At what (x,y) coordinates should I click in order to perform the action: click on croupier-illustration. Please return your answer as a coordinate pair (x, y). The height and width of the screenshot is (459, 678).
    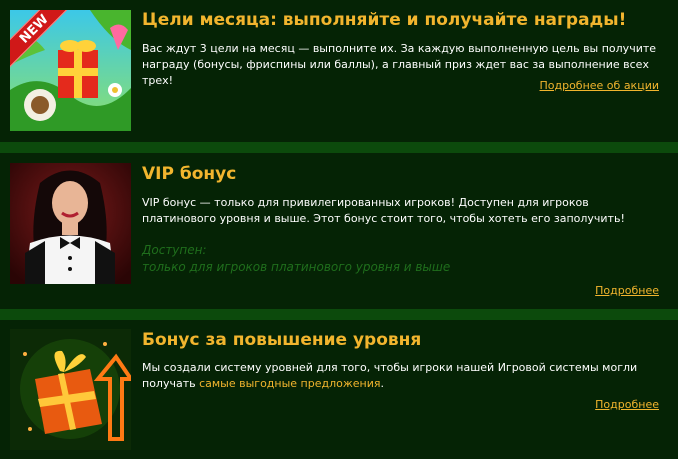
    Looking at the image, I should click on (70, 223).